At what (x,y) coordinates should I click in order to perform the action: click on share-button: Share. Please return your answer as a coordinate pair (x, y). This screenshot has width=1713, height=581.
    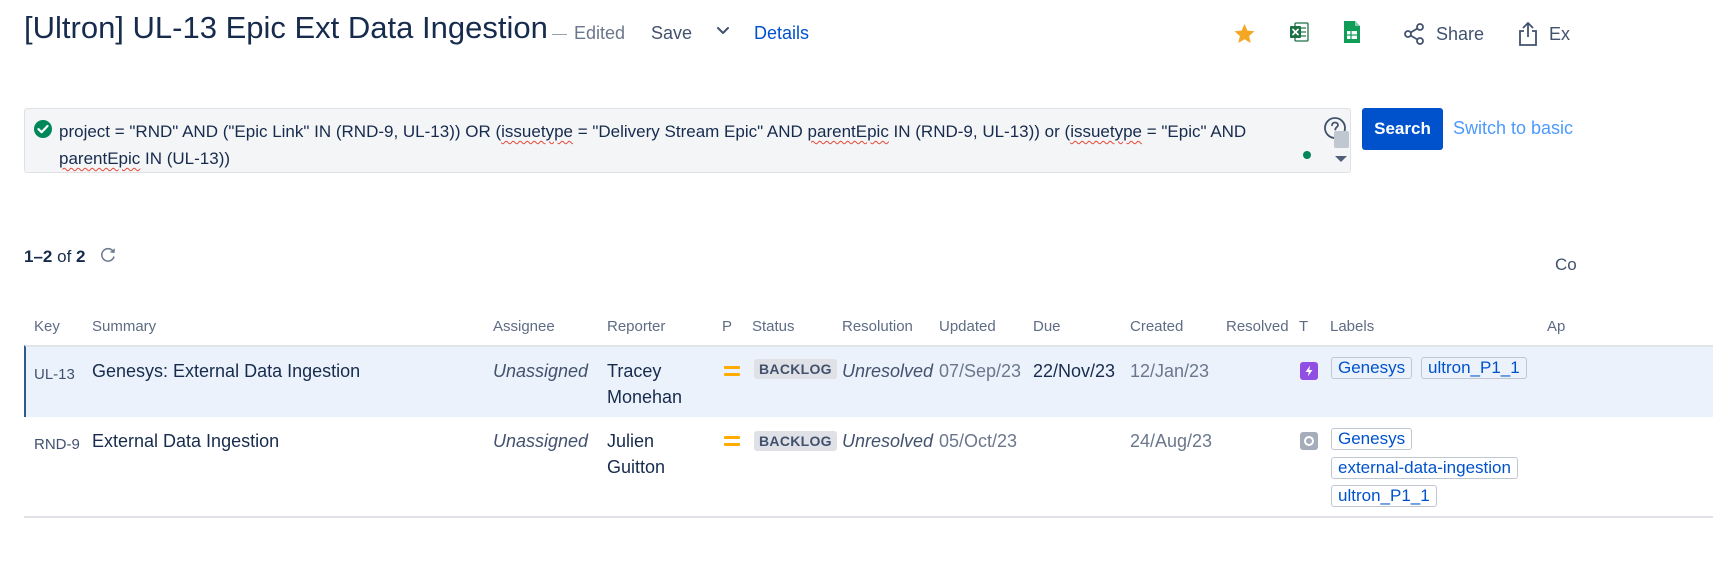
    Looking at the image, I should click on (1443, 34).